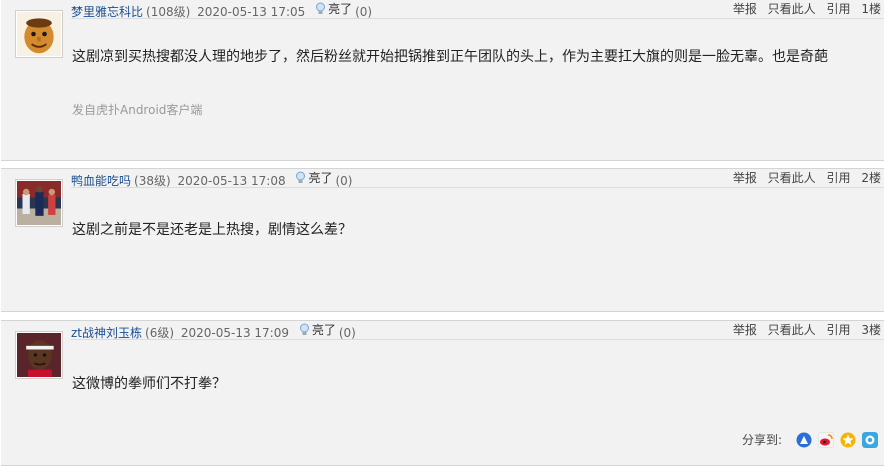  Describe the element at coordinates (149, 384) in the screenshot. I see `post-content: 这微博的拳师们不打拳？` at that location.